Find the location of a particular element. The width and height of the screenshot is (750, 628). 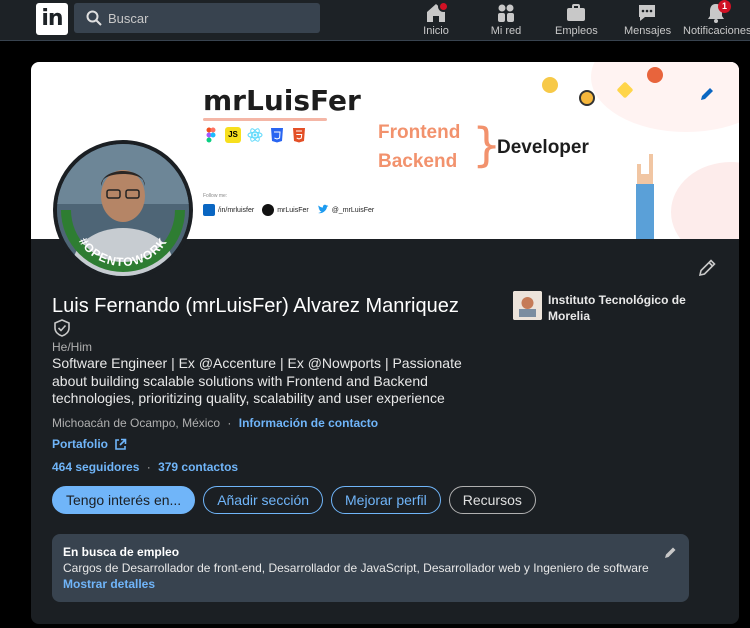

banner-role-frontend: Frontend is located at coordinates (419, 132).